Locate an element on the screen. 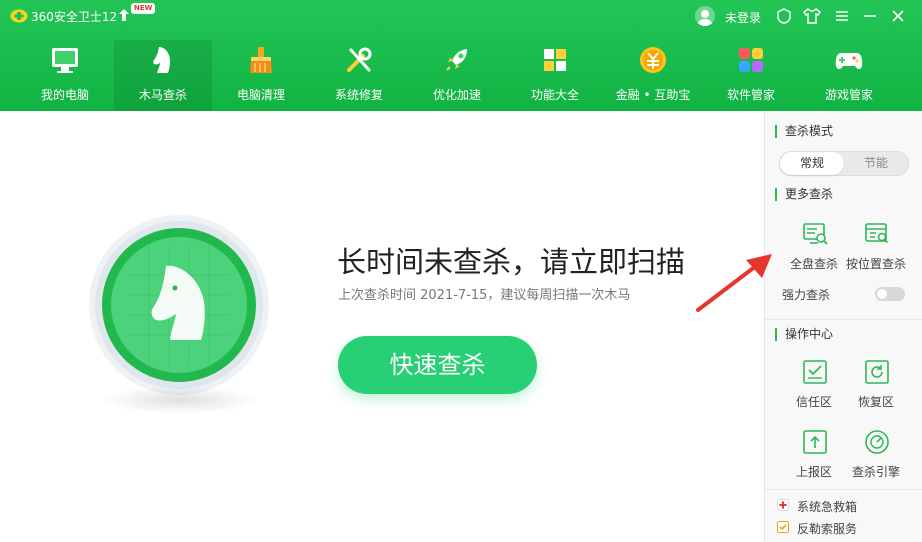 This screenshot has height=542, width=922. nav-trojan-scan: 木马查杀 is located at coordinates (163, 75).